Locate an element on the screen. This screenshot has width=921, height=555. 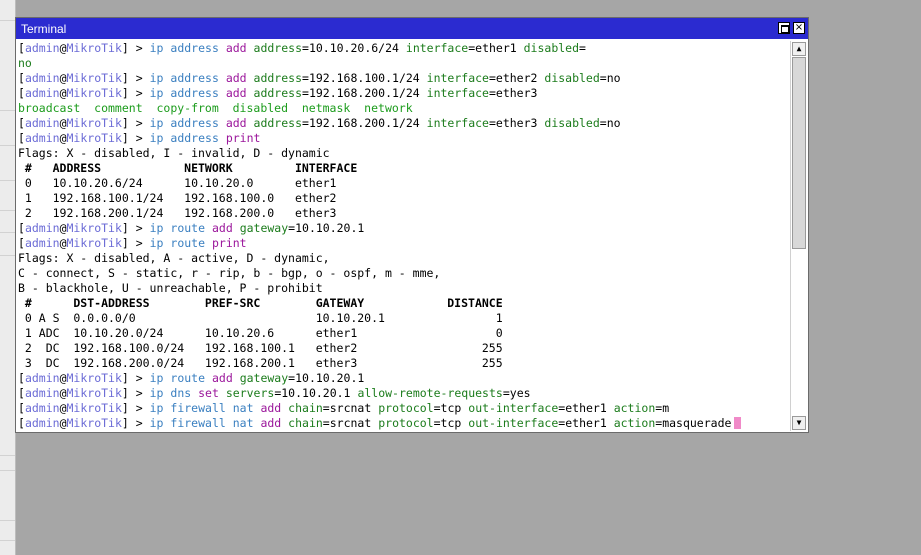
command-word: route is located at coordinates (188, 243).